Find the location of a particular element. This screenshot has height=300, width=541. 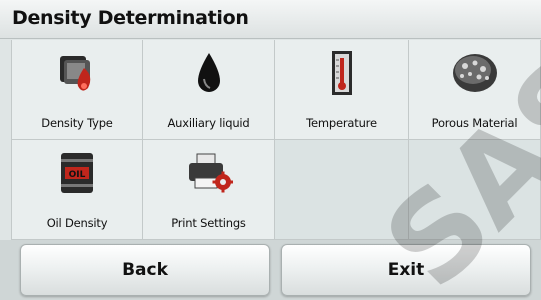

tile-label: Print Settings is located at coordinates (208, 223).